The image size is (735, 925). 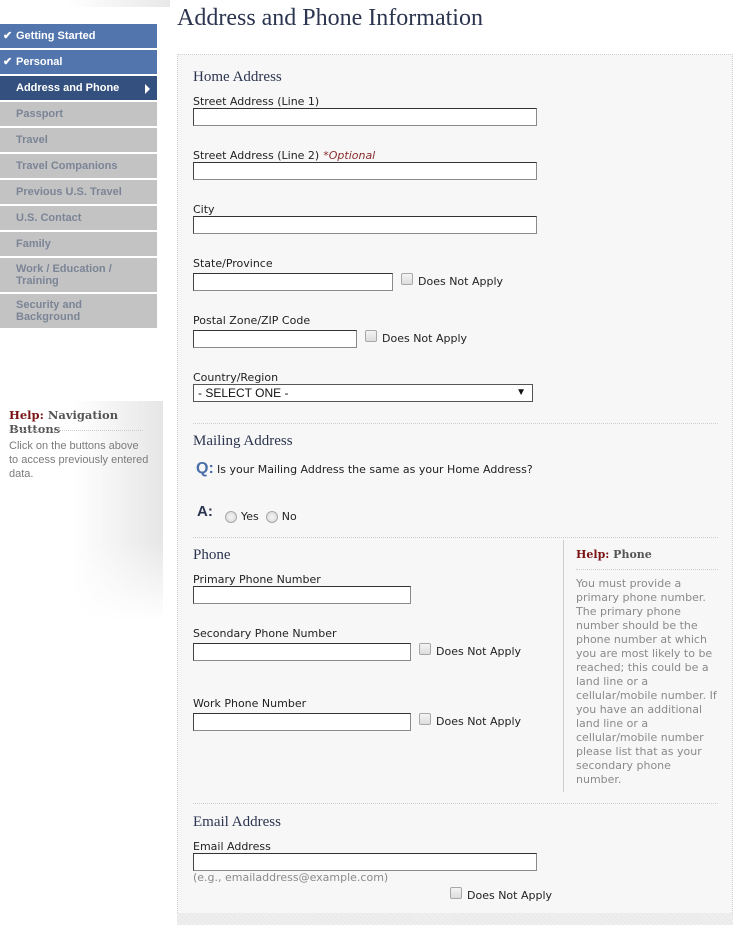 I want to click on secondary-phone-does-not-apply: Does Not Apply, so click(x=470, y=650).